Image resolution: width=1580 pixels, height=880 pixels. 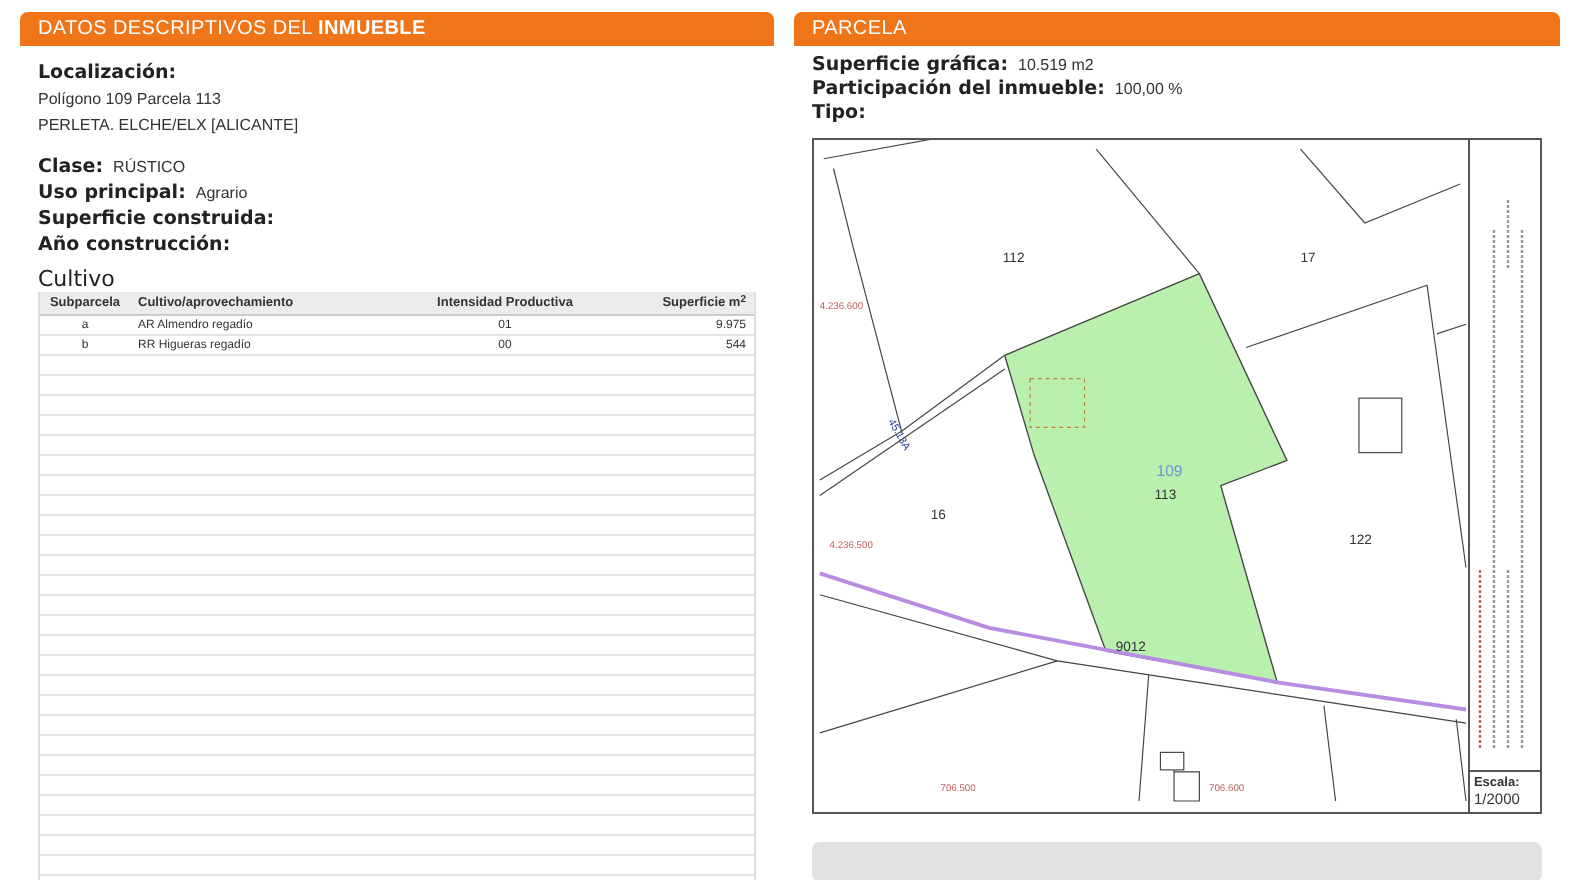 What do you see at coordinates (169, 127) in the screenshot?
I see `address-line: PERLETA. ELCHE/ELX [ALICANTE]` at bounding box center [169, 127].